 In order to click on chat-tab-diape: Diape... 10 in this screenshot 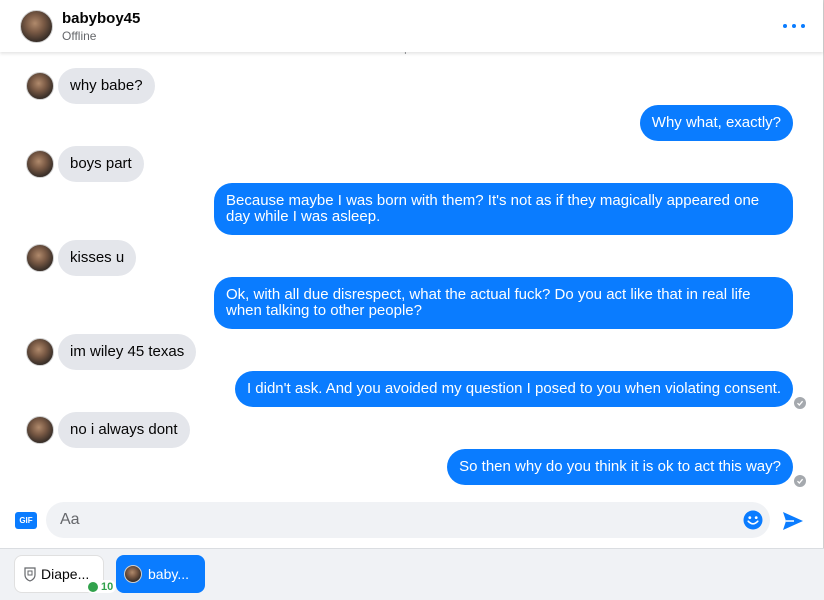, I will do `click(65, 574)`.